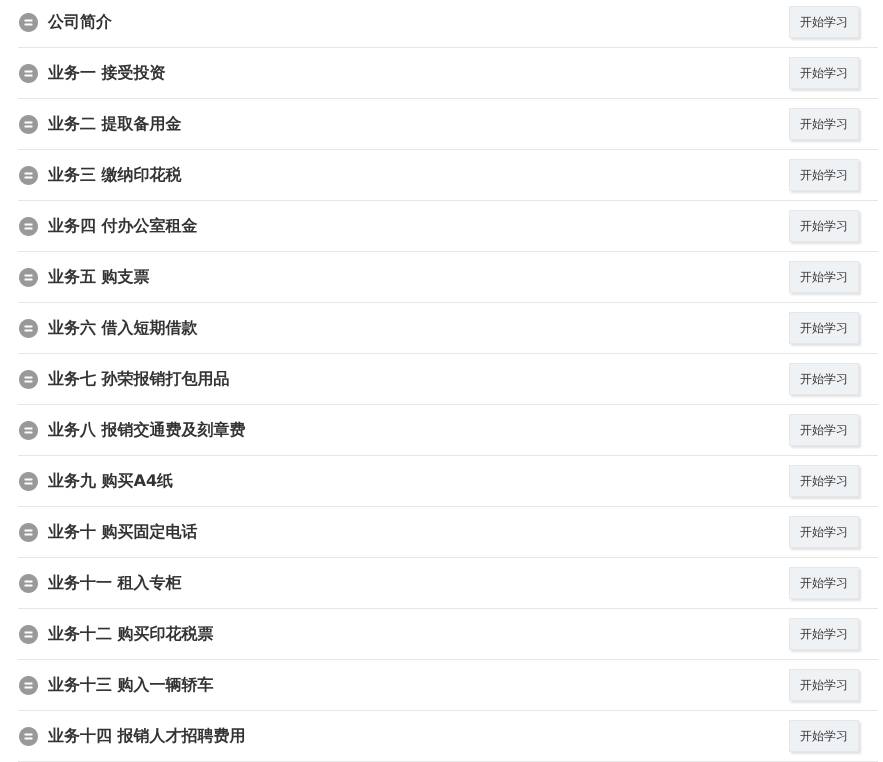 The width and height of the screenshot is (883, 762). I want to click on lesson-title: 业务四 付办公室租金, so click(123, 226).